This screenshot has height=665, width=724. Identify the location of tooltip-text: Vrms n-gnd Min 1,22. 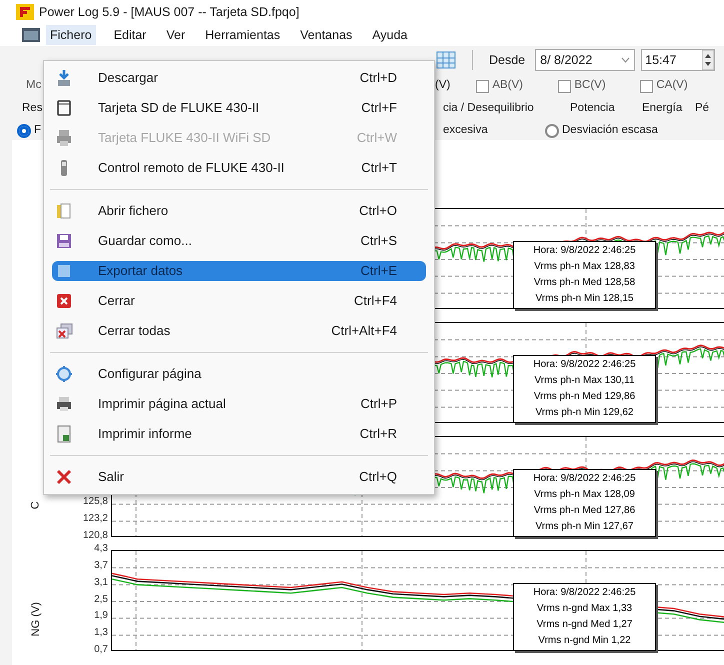
(584, 641).